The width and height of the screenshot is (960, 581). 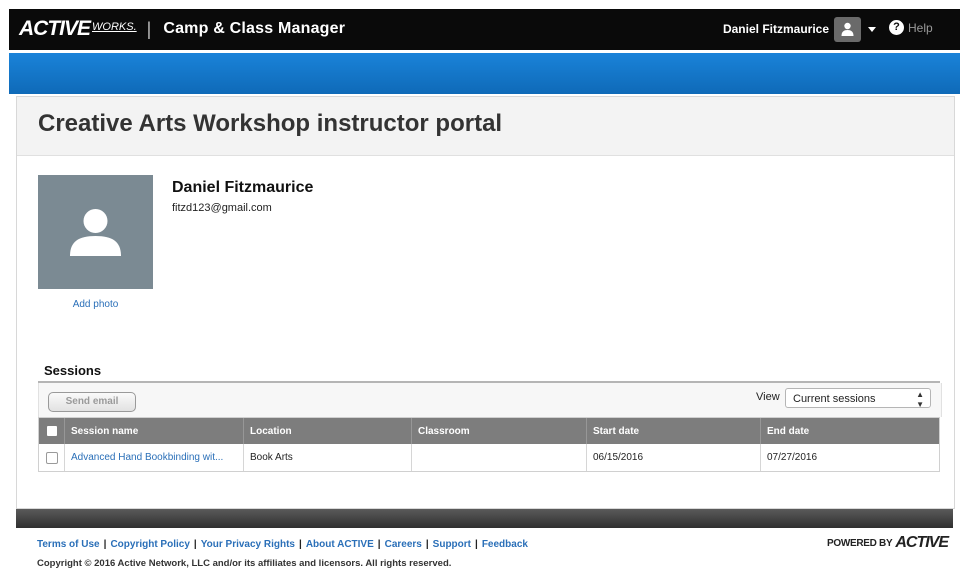 What do you see at coordinates (834, 399) in the screenshot?
I see `view-selected-value: Current sessions` at bounding box center [834, 399].